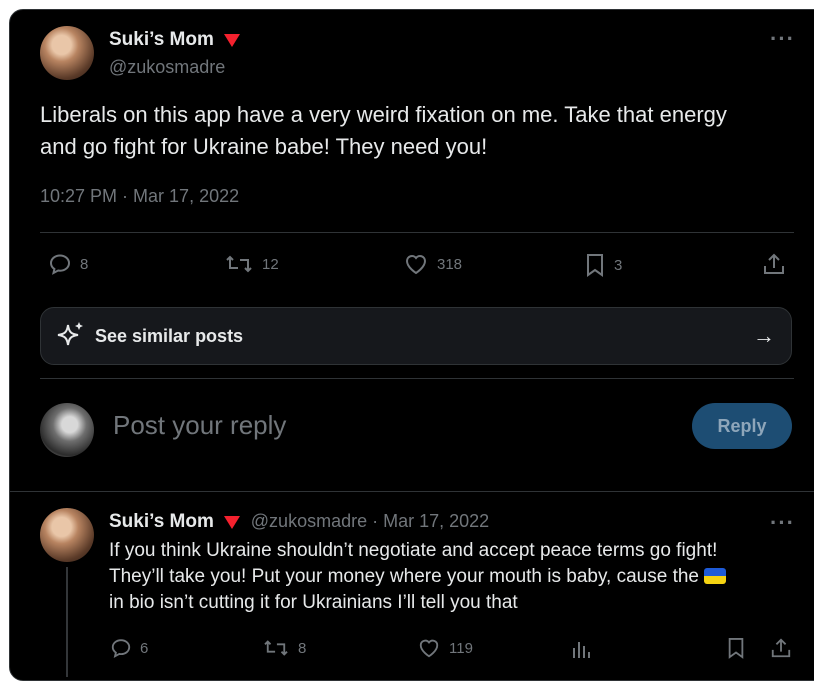 Image resolution: width=814 pixels, height=681 pixels. Describe the element at coordinates (715, 576) in the screenshot. I see `ukraine-flag-icon` at that location.